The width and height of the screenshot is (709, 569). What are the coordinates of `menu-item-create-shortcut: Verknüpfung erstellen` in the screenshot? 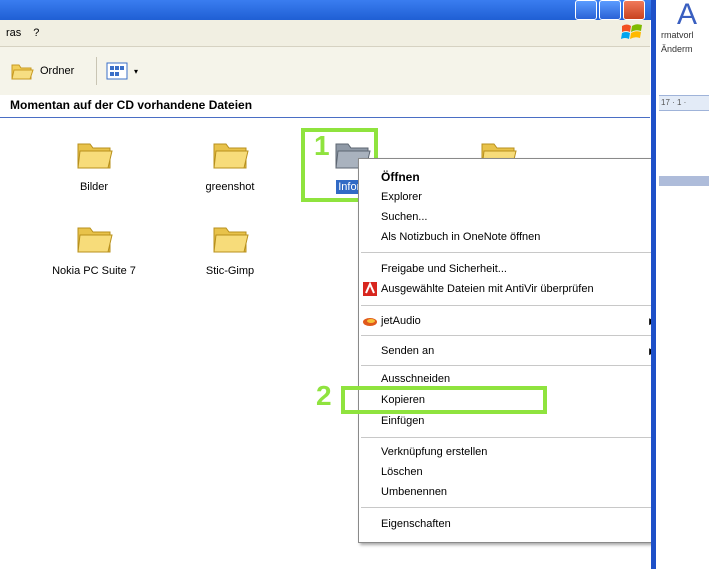 It's located at (512, 452).